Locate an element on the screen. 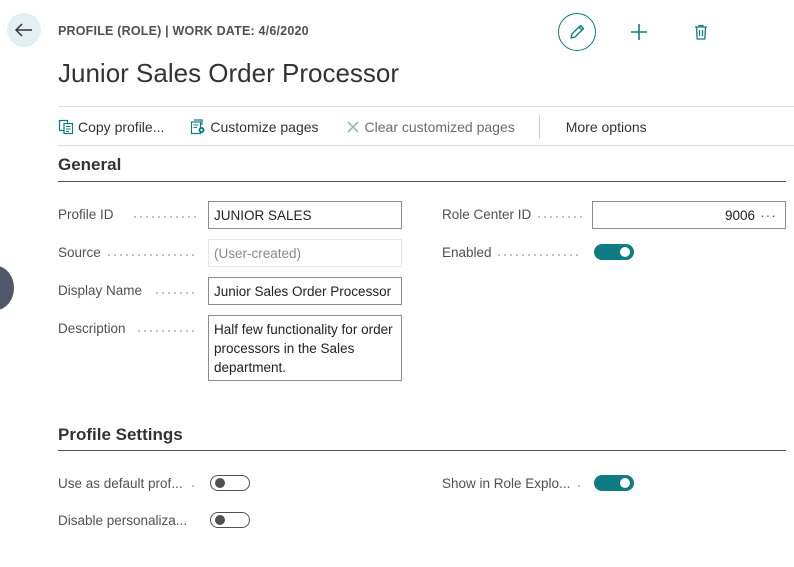 The width and height of the screenshot is (794, 567). pencil-icon is located at coordinates (577, 31).